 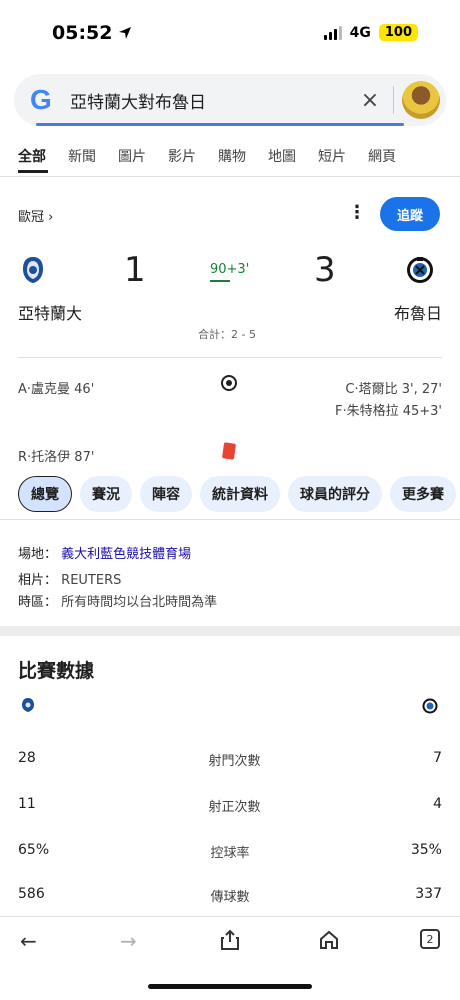 I want to click on chip-stats: 統計資料, so click(x=240, y=494).